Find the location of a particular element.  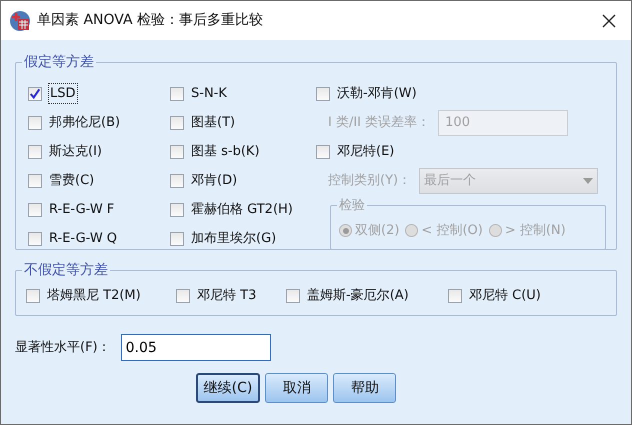

checkbox-label: R-E-G-W Q is located at coordinates (83, 239).